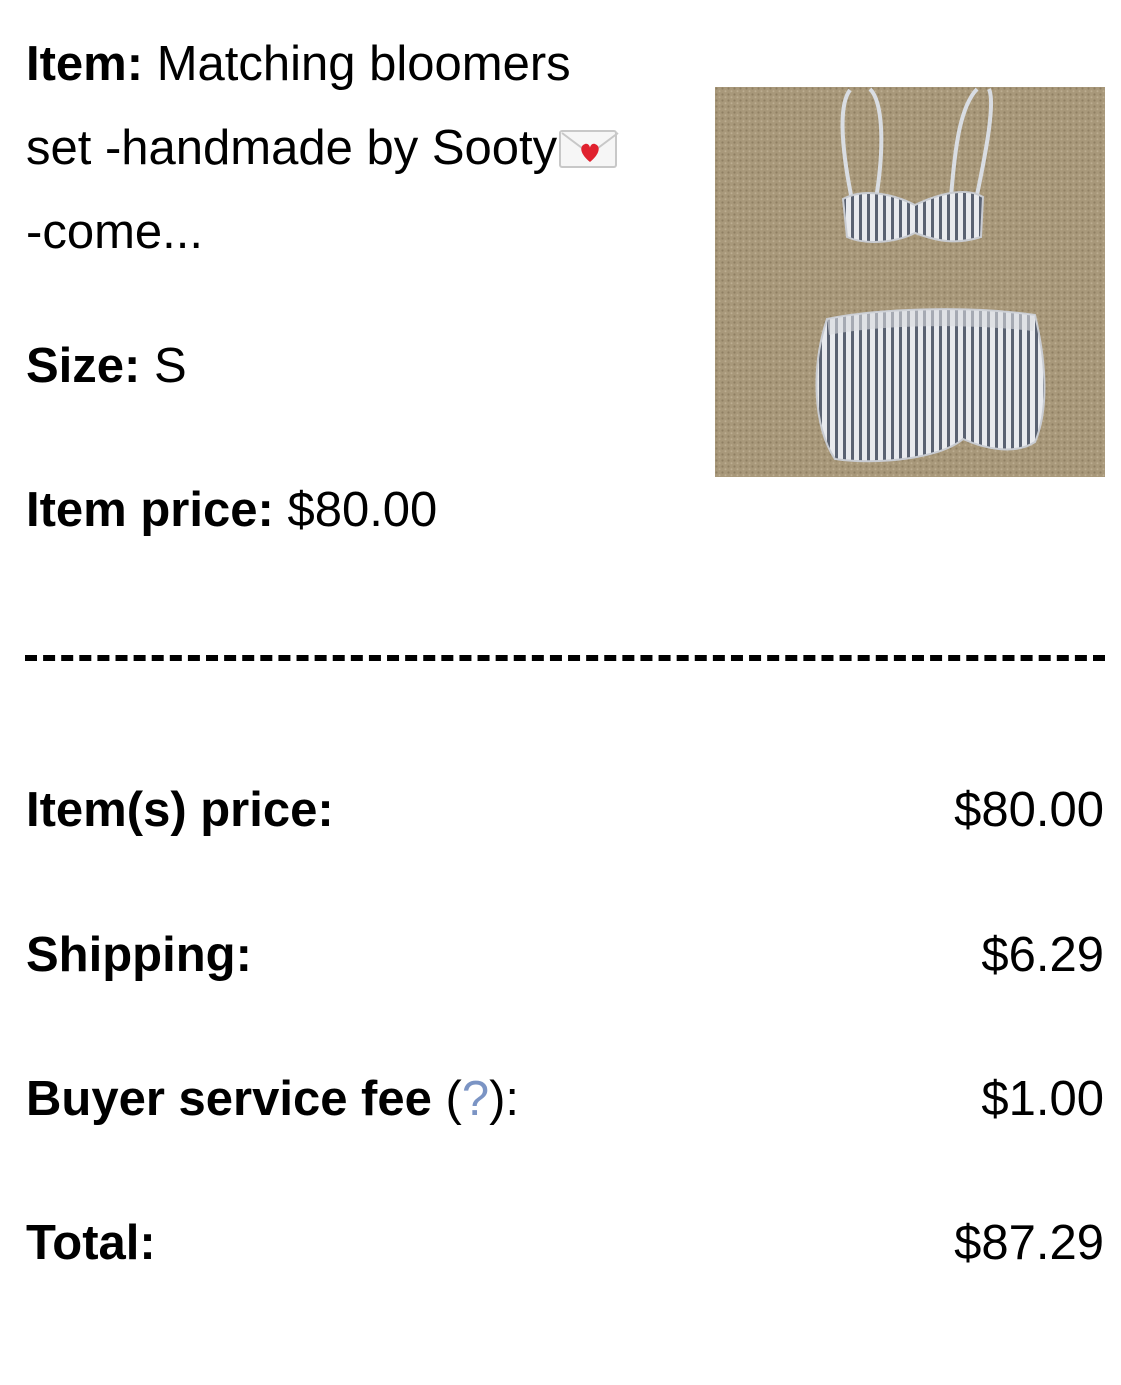 This screenshot has height=1385, width=1121. What do you see at coordinates (1029, 1243) in the screenshot?
I see `total-value: $87.29` at bounding box center [1029, 1243].